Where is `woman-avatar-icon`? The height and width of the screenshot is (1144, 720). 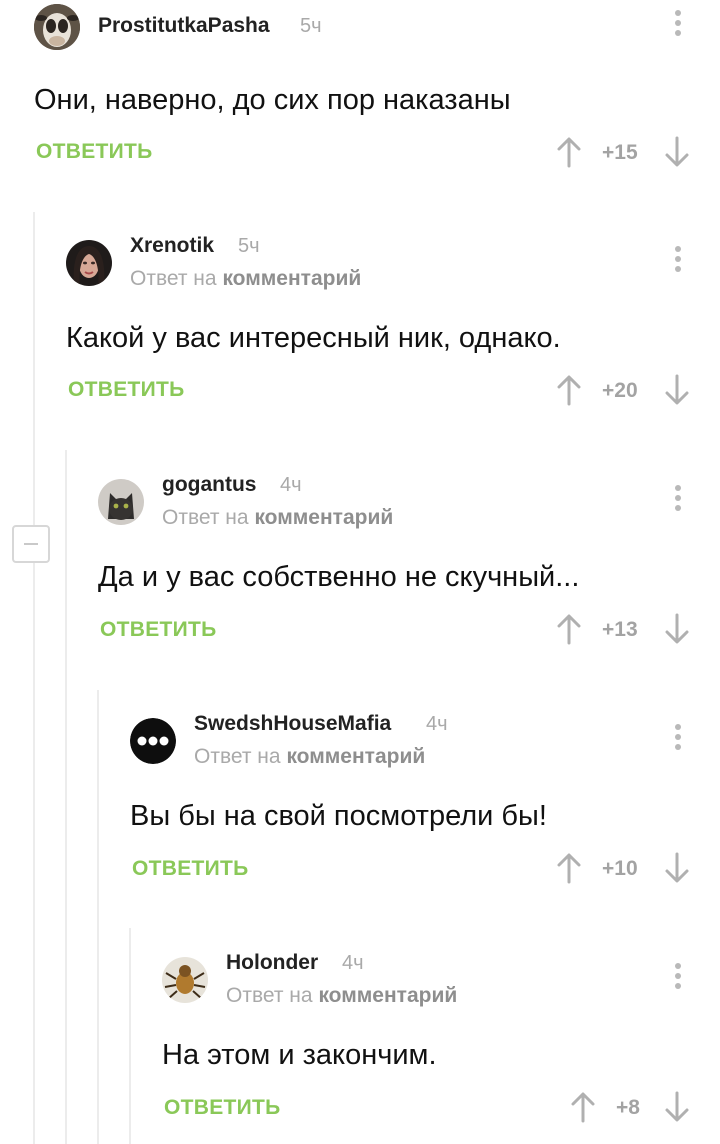 woman-avatar-icon is located at coordinates (89, 263).